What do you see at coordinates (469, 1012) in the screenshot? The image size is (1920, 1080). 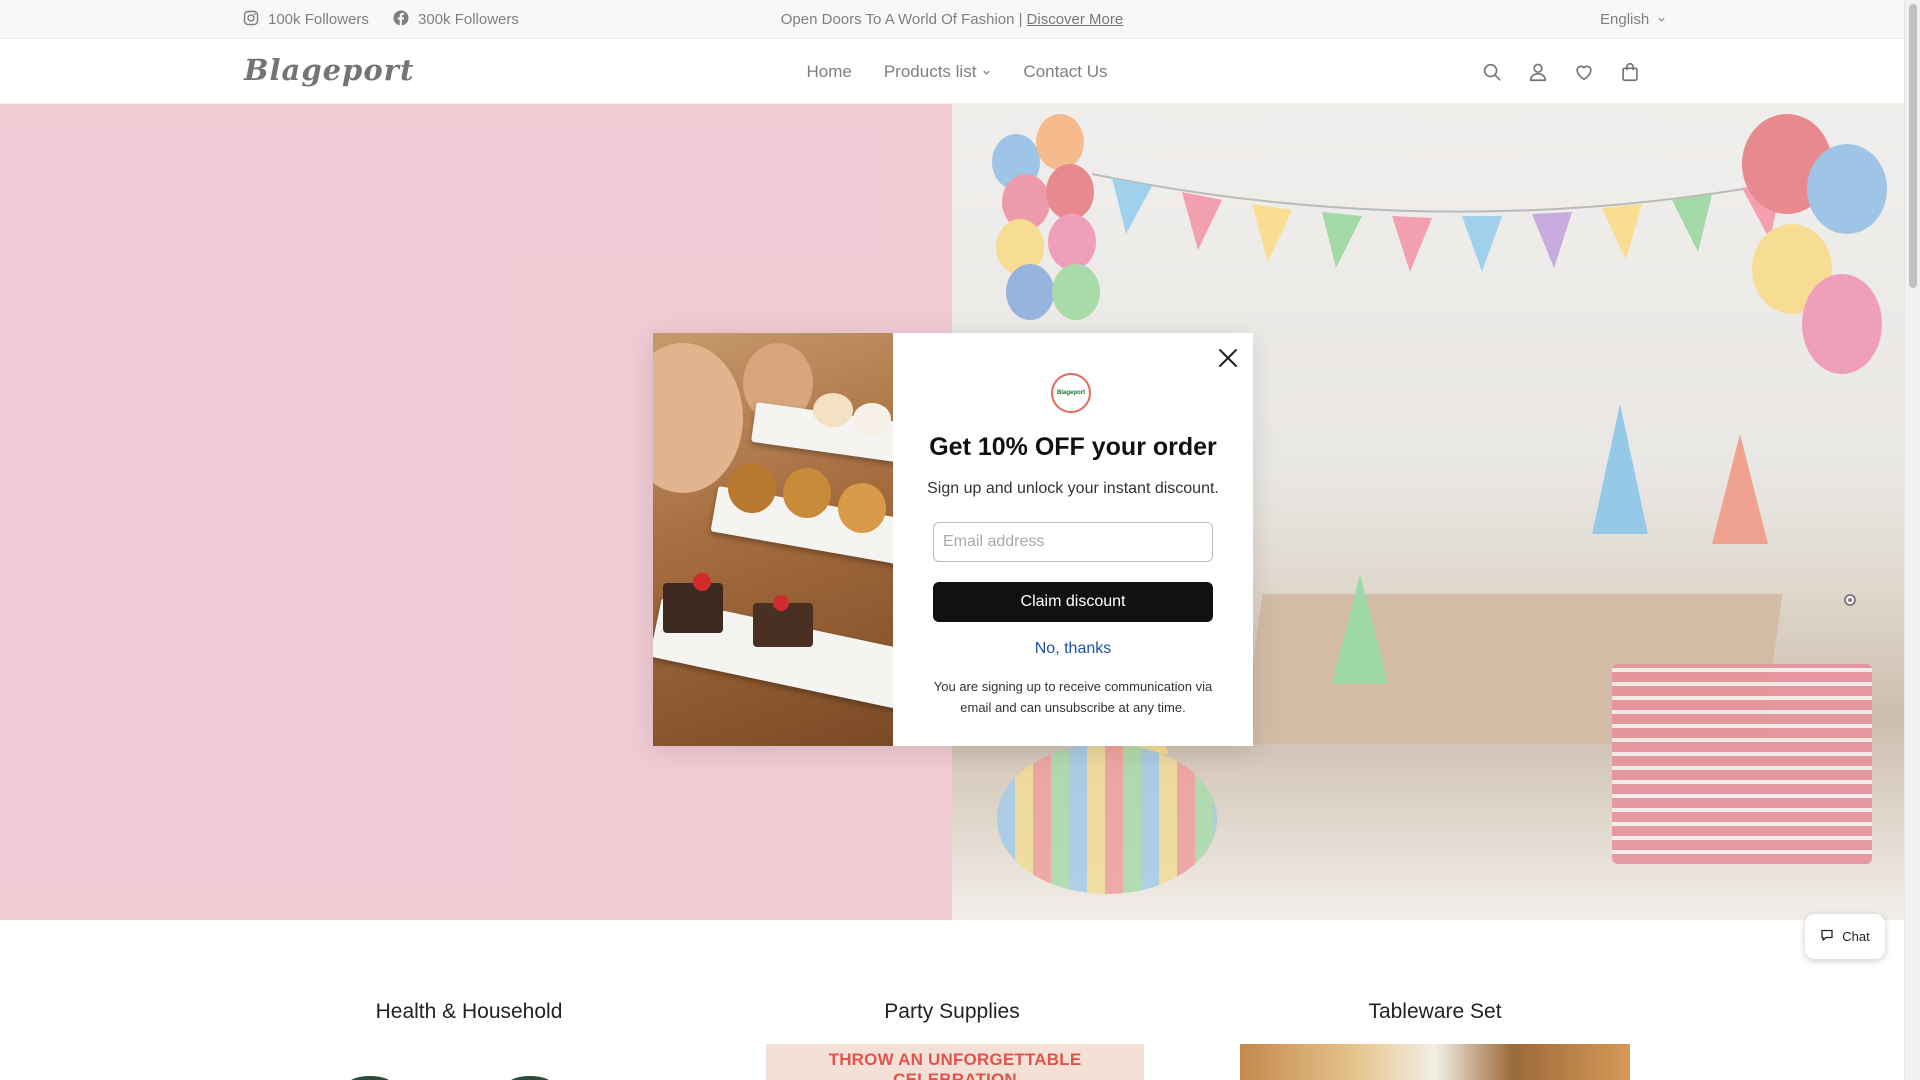 I see `category-title-health: Health & Household` at bounding box center [469, 1012].